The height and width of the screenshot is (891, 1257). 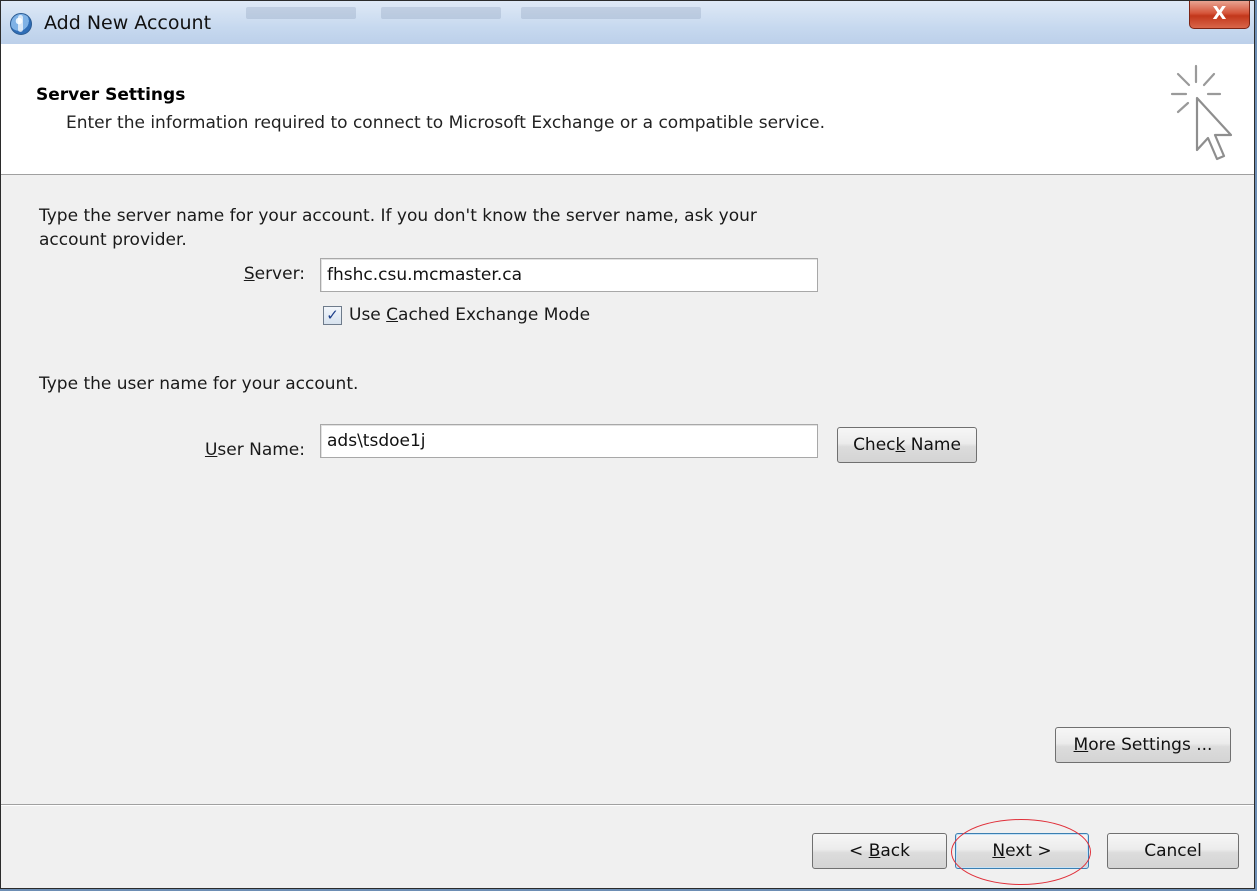 What do you see at coordinates (1201, 112) in the screenshot?
I see `cursor-sparkle-icon` at bounding box center [1201, 112].